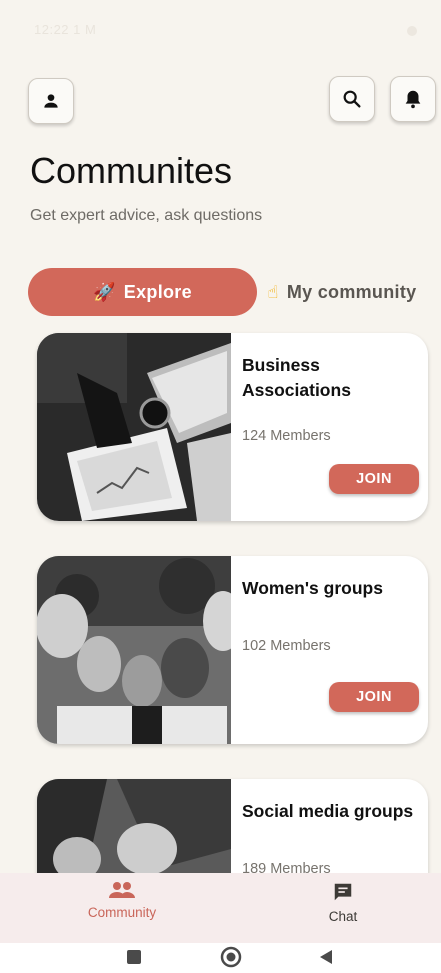 This screenshot has height=973, width=441. I want to click on member-count: 102 Members, so click(286, 646).